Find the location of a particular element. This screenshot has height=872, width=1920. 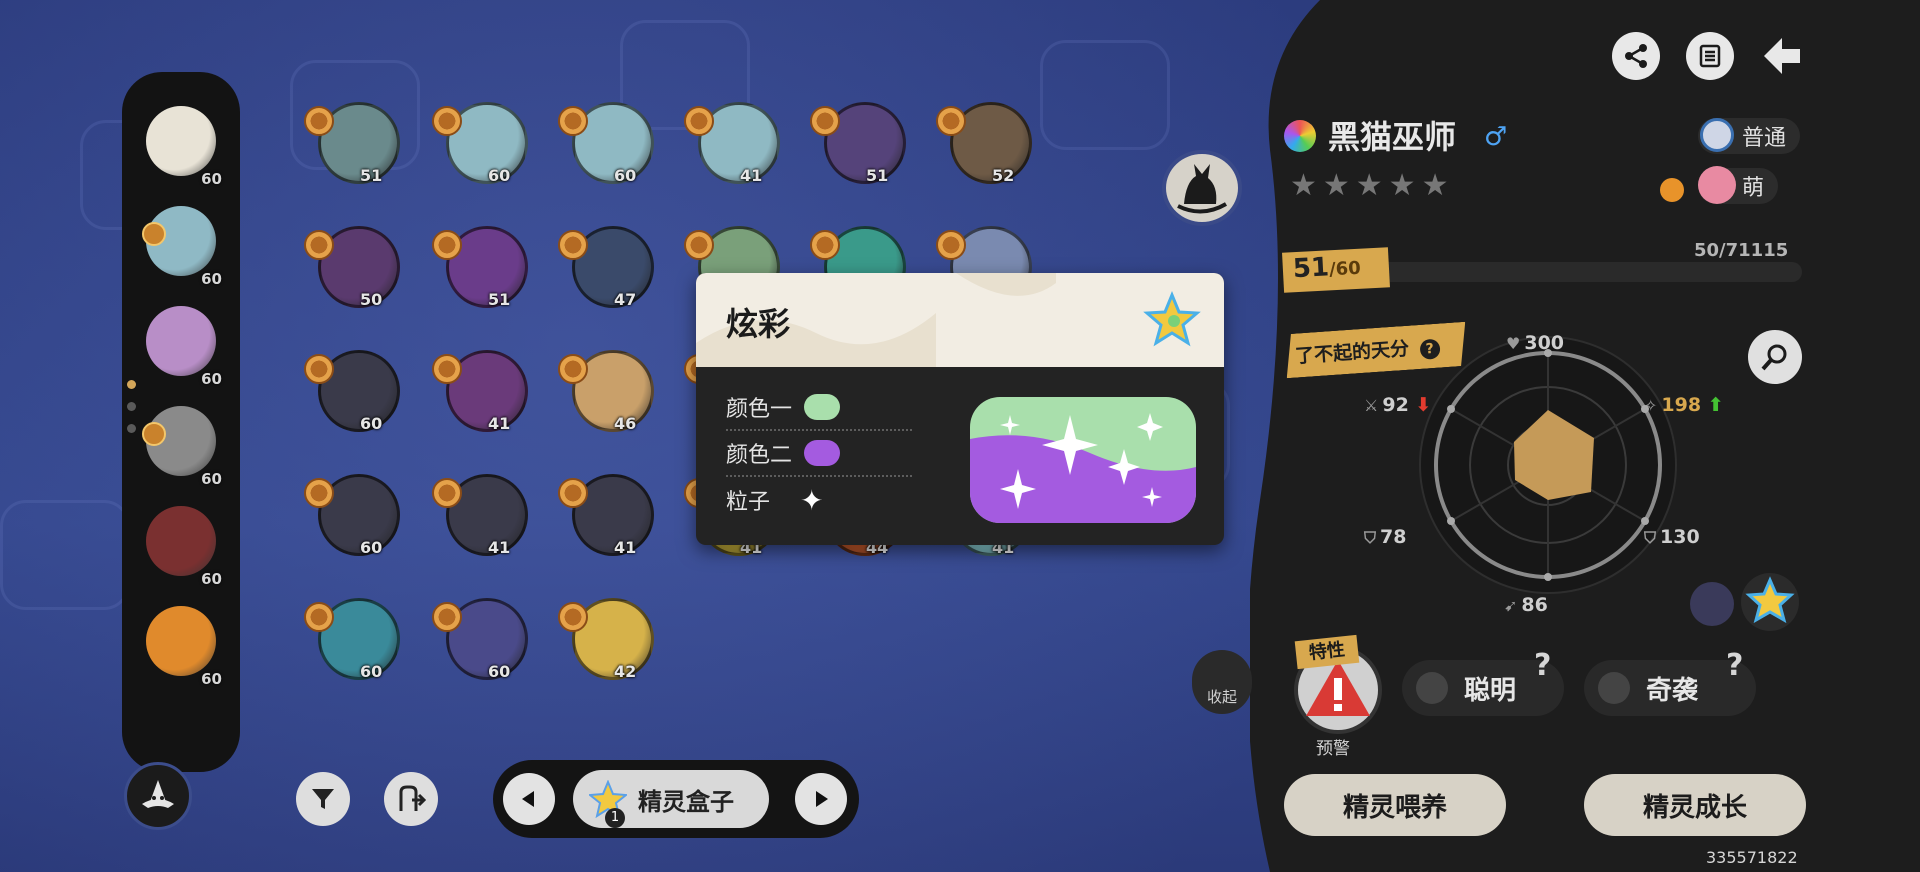

stat-defense: ⛉ 78 is located at coordinates (1385, 537).